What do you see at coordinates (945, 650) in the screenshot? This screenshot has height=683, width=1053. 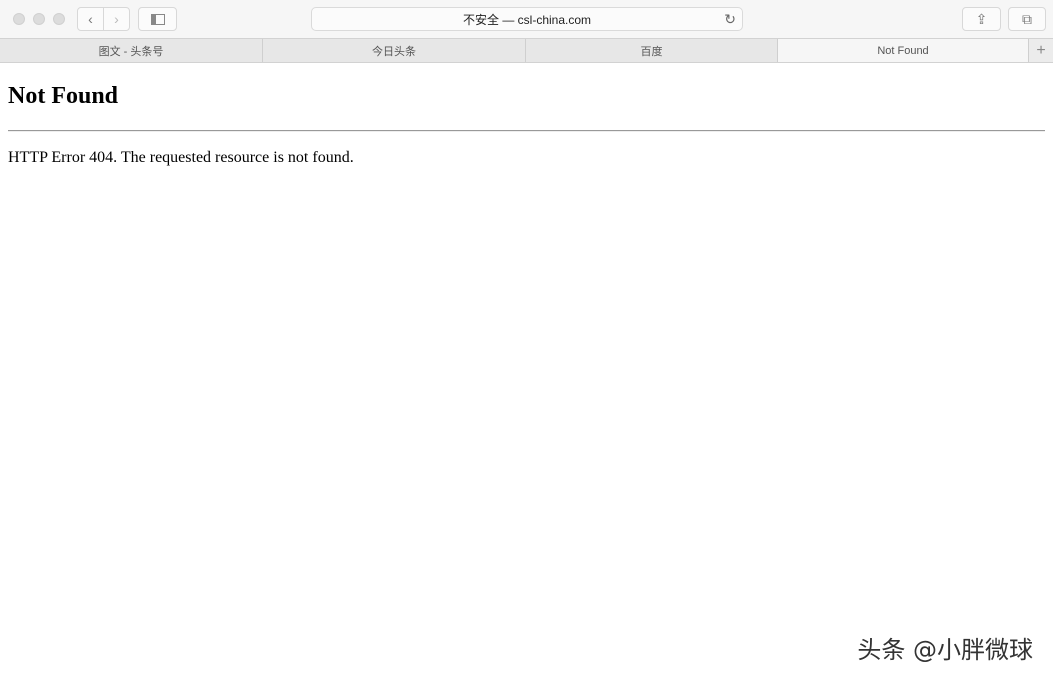 I see `watermark: 头条 @小胖微球` at bounding box center [945, 650].